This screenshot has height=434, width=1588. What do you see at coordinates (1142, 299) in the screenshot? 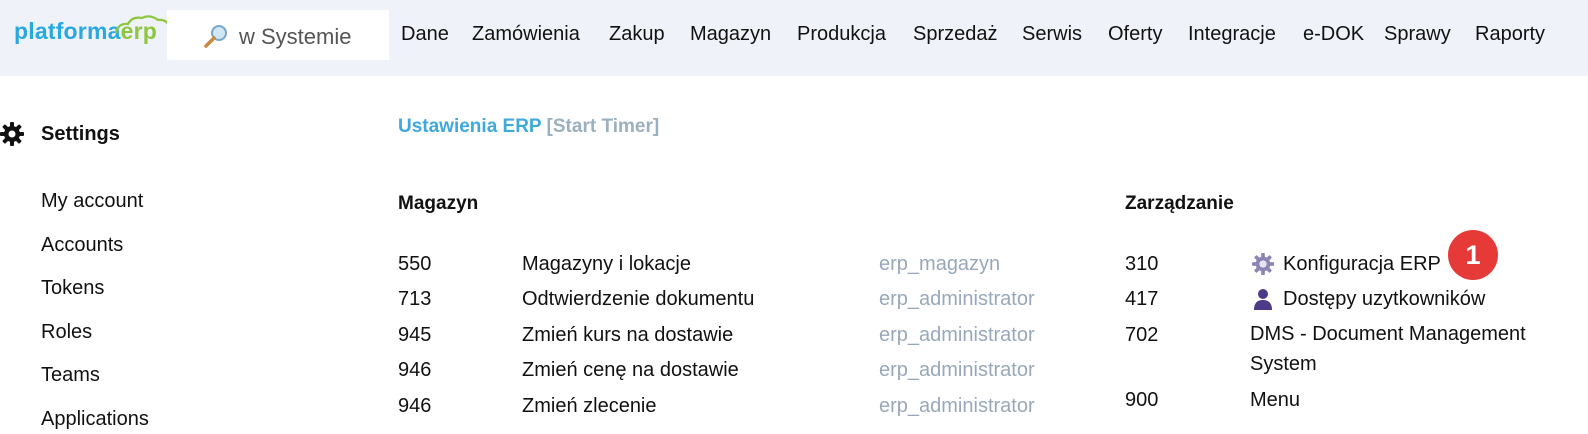
I see `zarzadzanie-code: 417` at bounding box center [1142, 299].